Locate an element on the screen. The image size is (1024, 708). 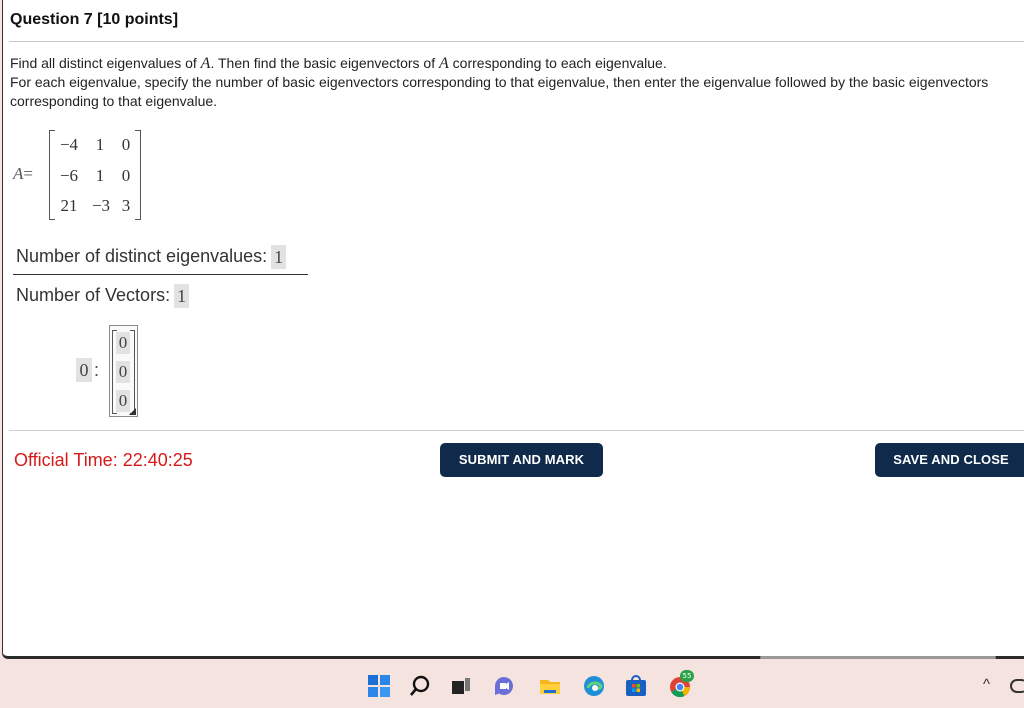
eigenvector-matrix-editor: 0 0 0 is located at coordinates (123, 371).